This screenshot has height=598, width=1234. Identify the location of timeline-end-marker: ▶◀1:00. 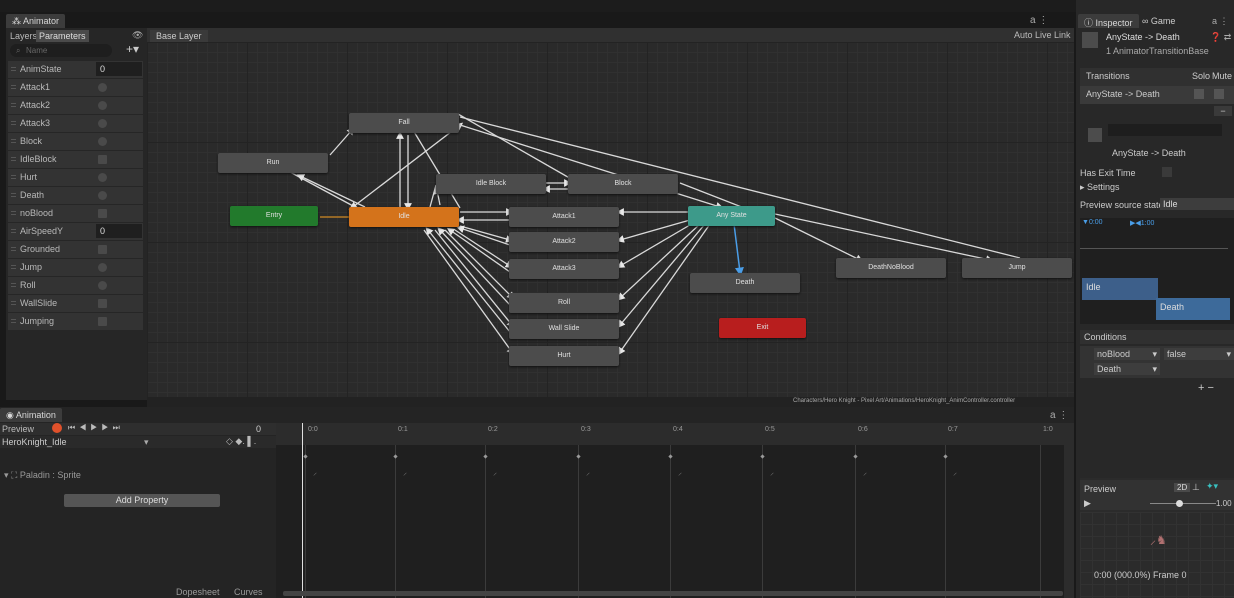
(1142, 223).